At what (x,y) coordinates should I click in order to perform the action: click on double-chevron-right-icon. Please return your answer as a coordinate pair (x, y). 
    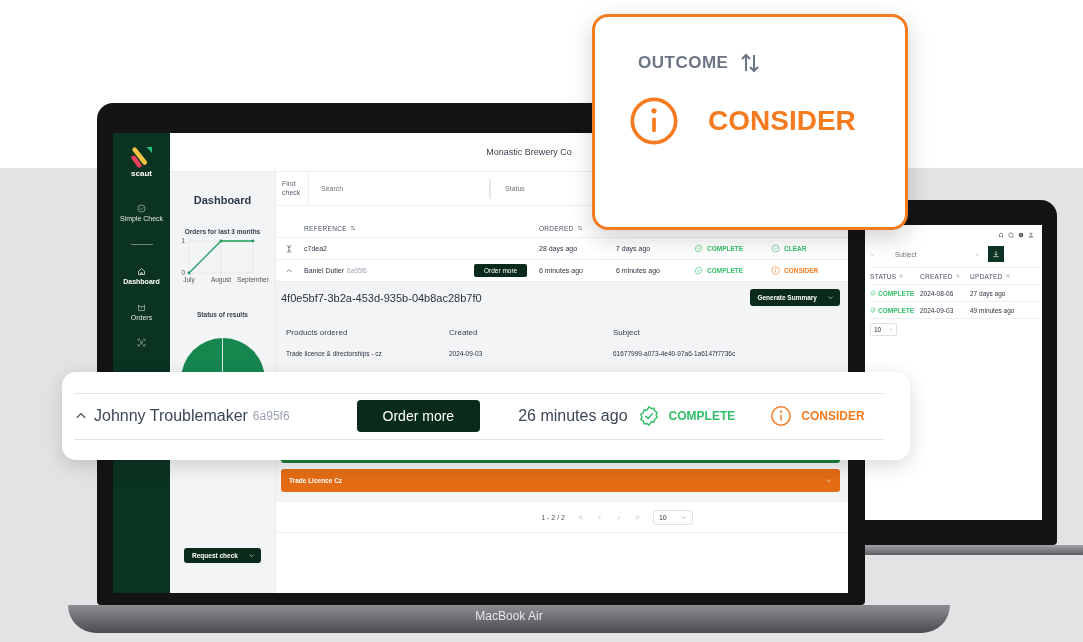
    Looking at the image, I should click on (637, 517).